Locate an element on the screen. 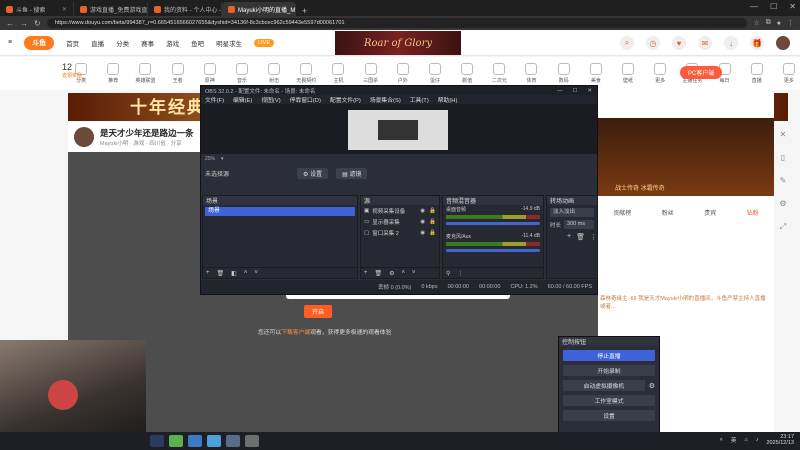  search-icon: ⌕ is located at coordinates (627, 43).